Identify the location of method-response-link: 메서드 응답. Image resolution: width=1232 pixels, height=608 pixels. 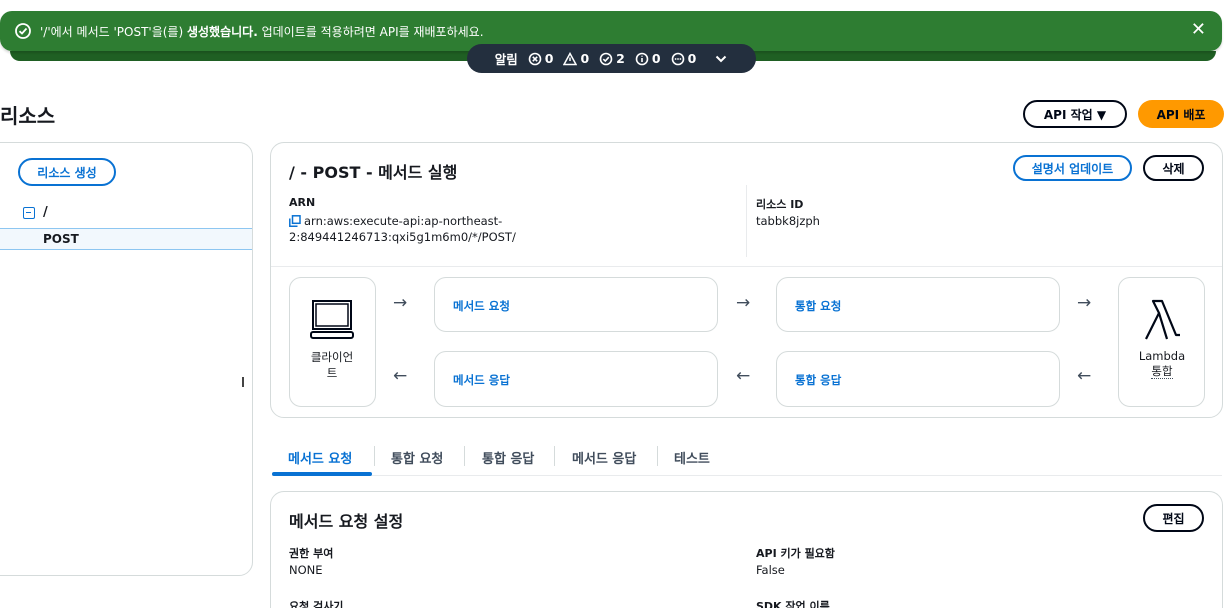
(481, 380).